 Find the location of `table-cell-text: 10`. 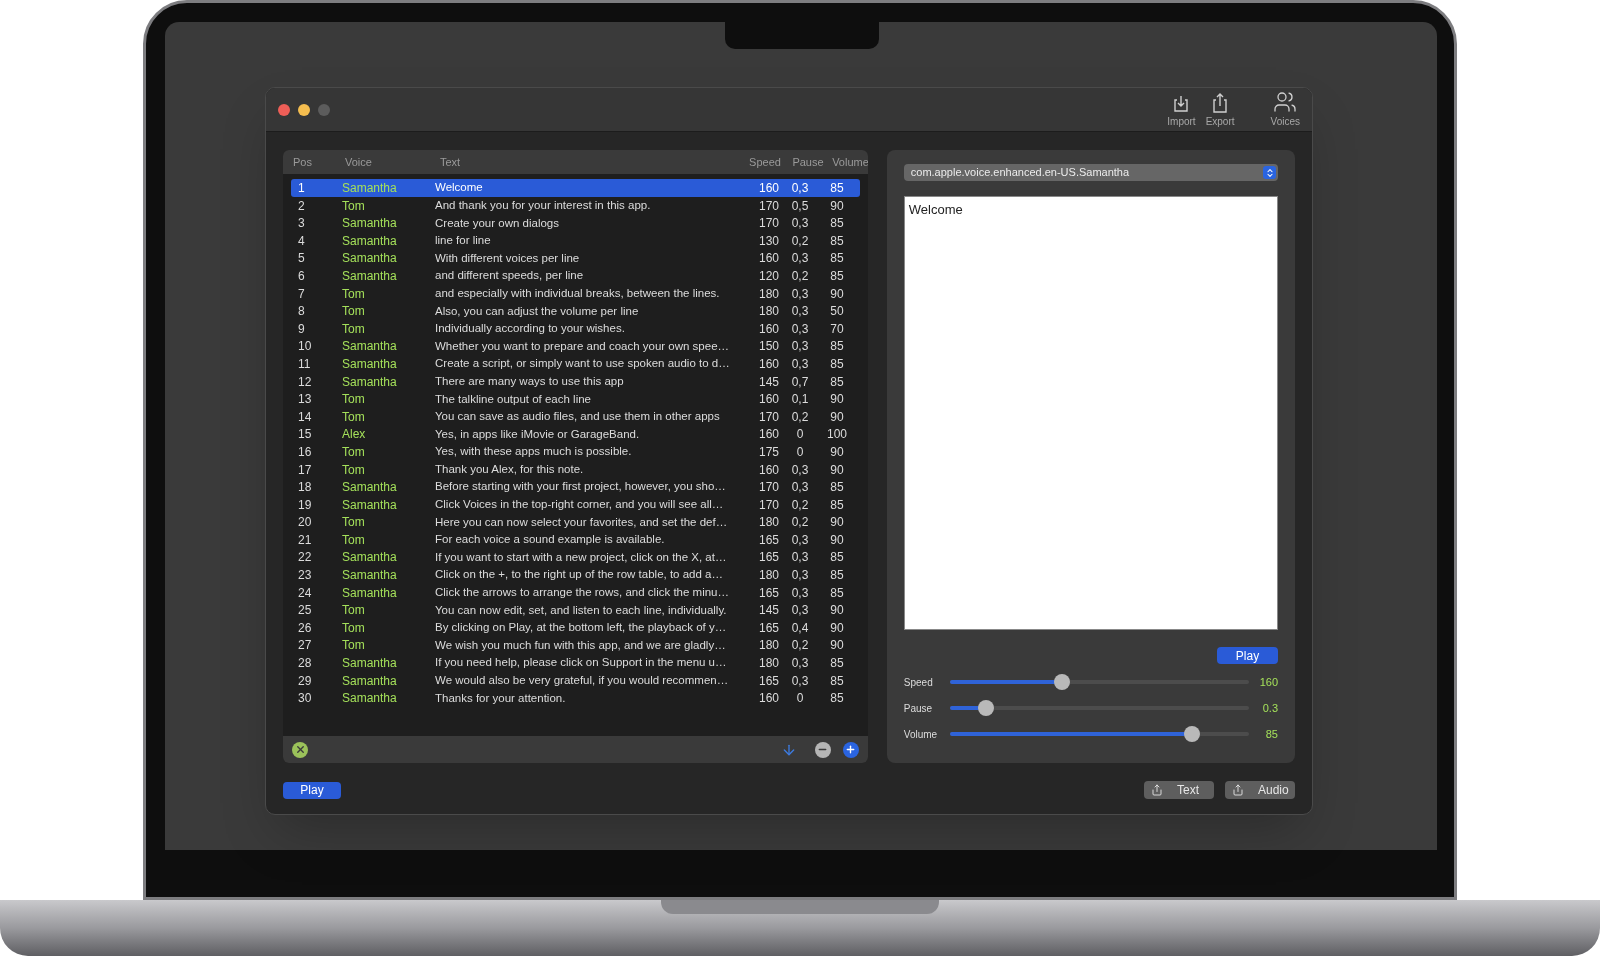

table-cell-text: 10 is located at coordinates (305, 347).